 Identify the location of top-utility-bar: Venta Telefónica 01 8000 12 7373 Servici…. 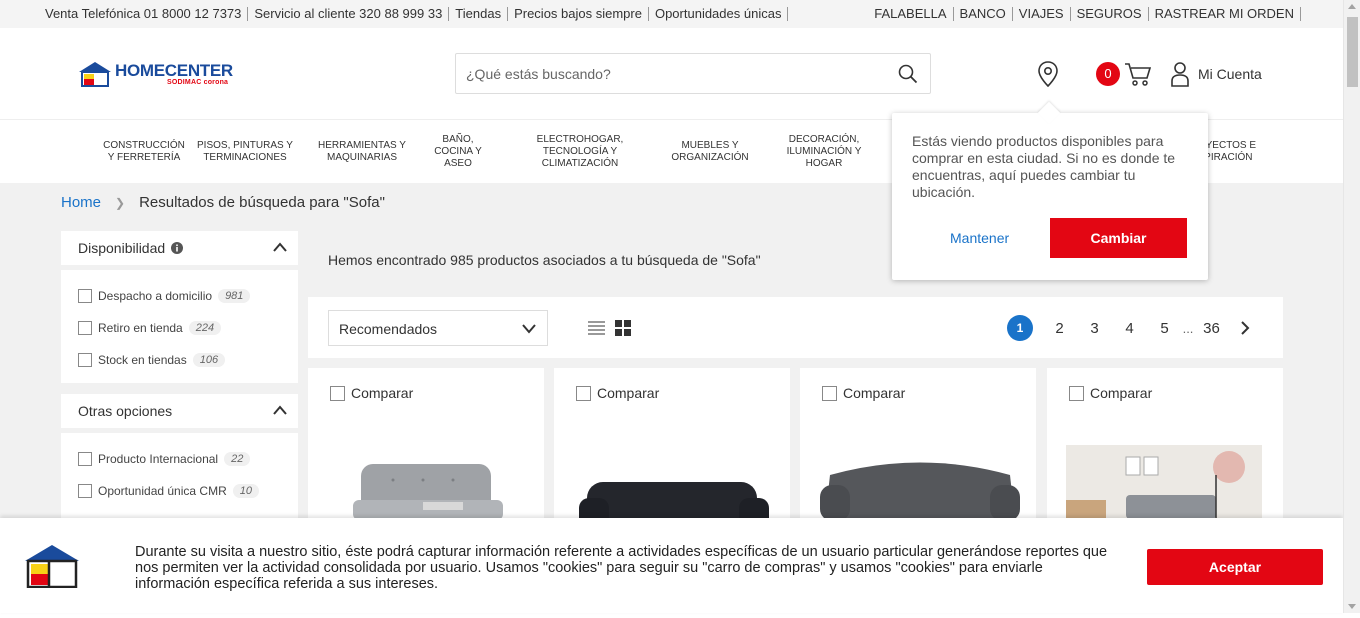
(671, 14).